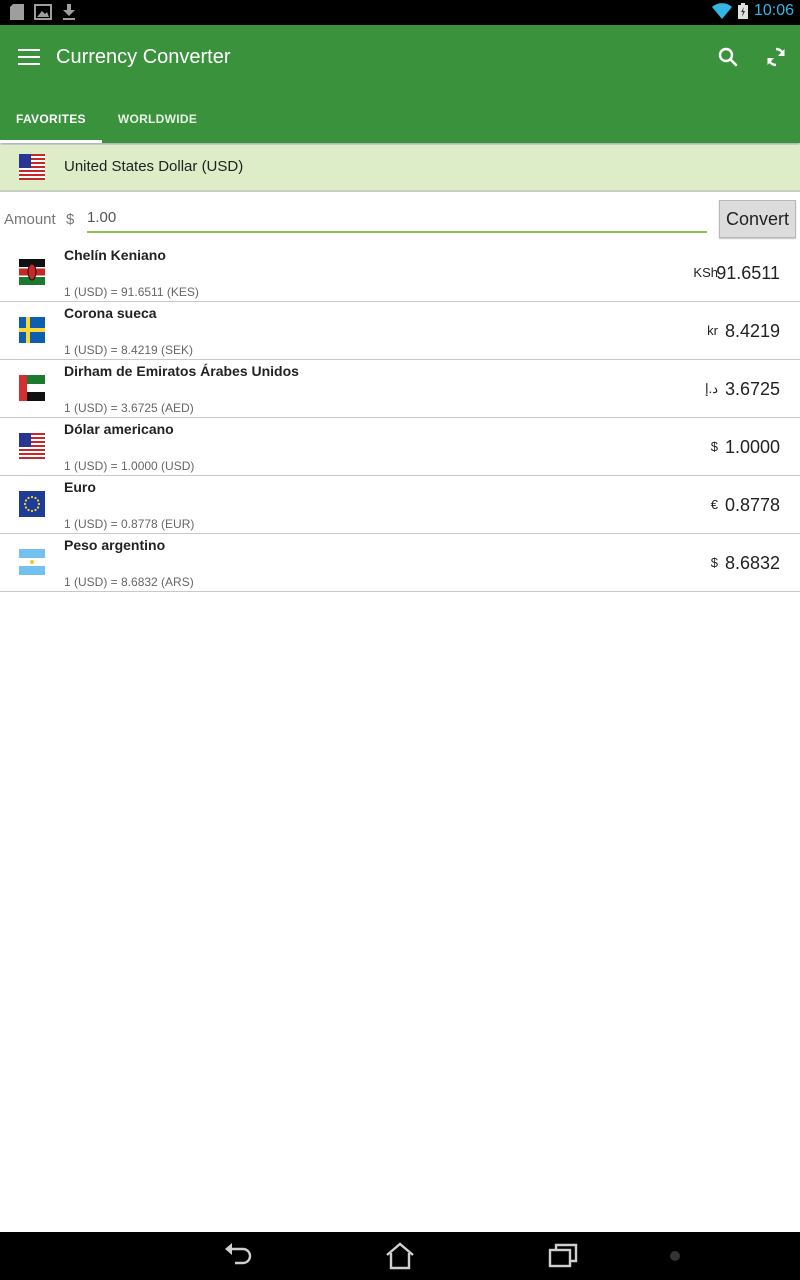 The height and width of the screenshot is (1280, 800). Describe the element at coordinates (238, 1256) in the screenshot. I see `back-icon` at that location.